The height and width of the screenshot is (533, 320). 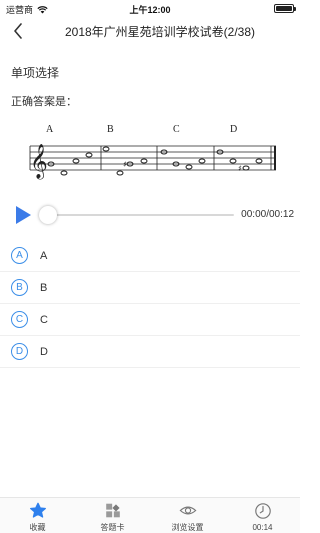 I want to click on play-icon, so click(x=23, y=215).